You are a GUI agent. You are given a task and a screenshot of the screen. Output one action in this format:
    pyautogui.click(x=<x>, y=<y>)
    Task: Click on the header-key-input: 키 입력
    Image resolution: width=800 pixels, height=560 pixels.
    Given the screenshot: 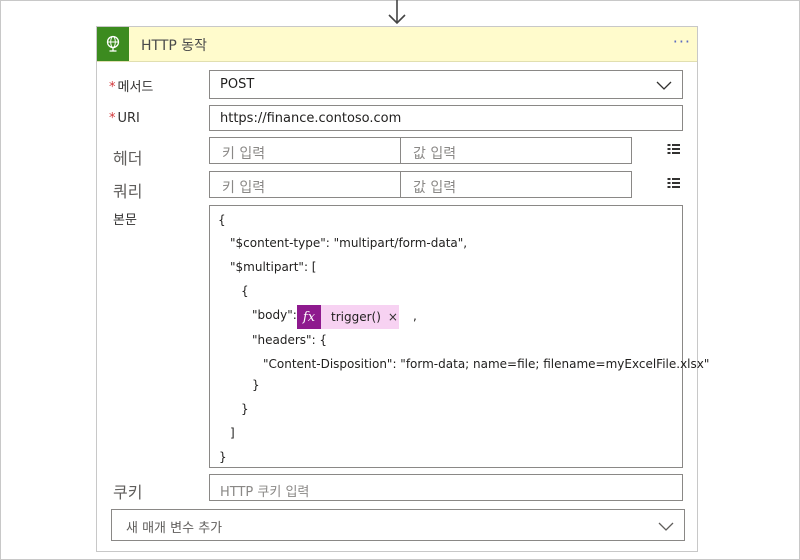 What is the action you would take?
    pyautogui.click(x=305, y=150)
    